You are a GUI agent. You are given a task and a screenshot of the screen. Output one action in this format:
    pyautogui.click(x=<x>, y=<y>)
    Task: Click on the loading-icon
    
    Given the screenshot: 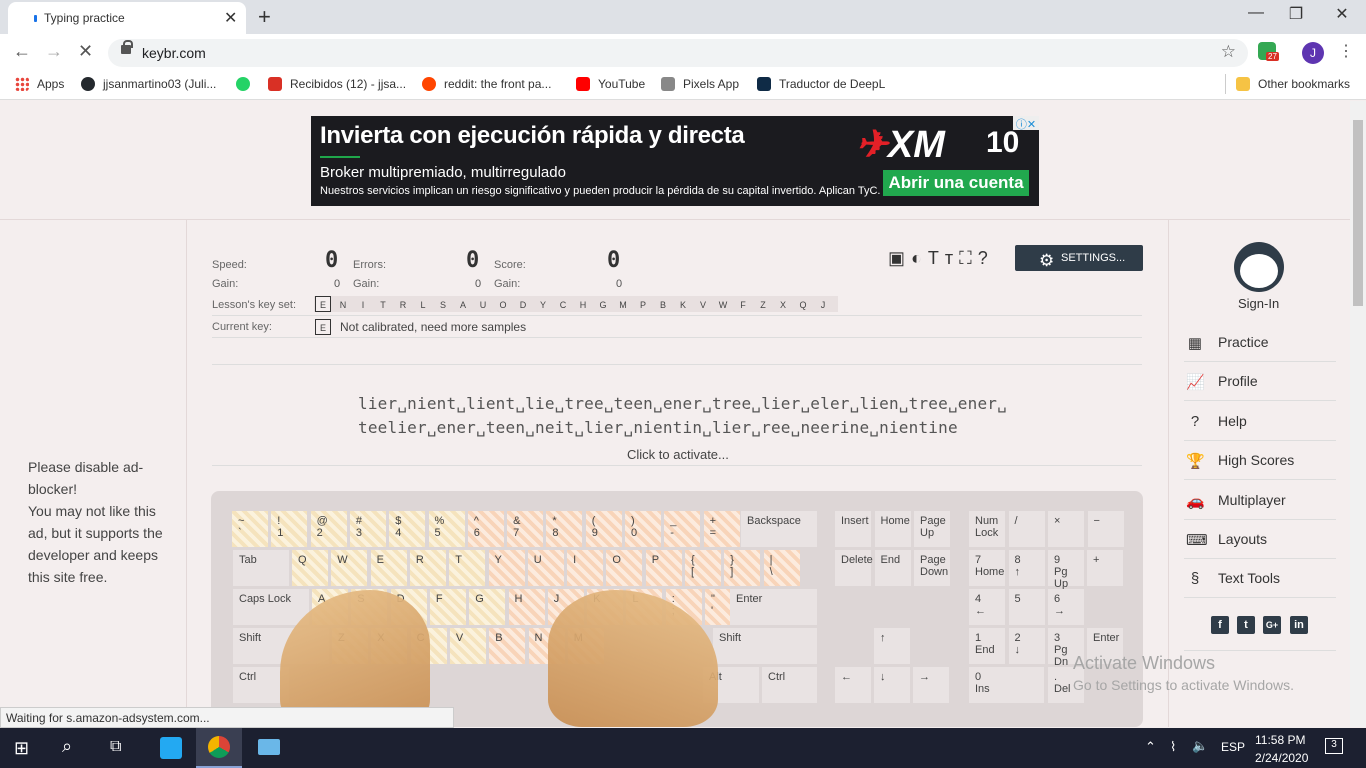 What is the action you would take?
    pyautogui.click(x=35, y=18)
    